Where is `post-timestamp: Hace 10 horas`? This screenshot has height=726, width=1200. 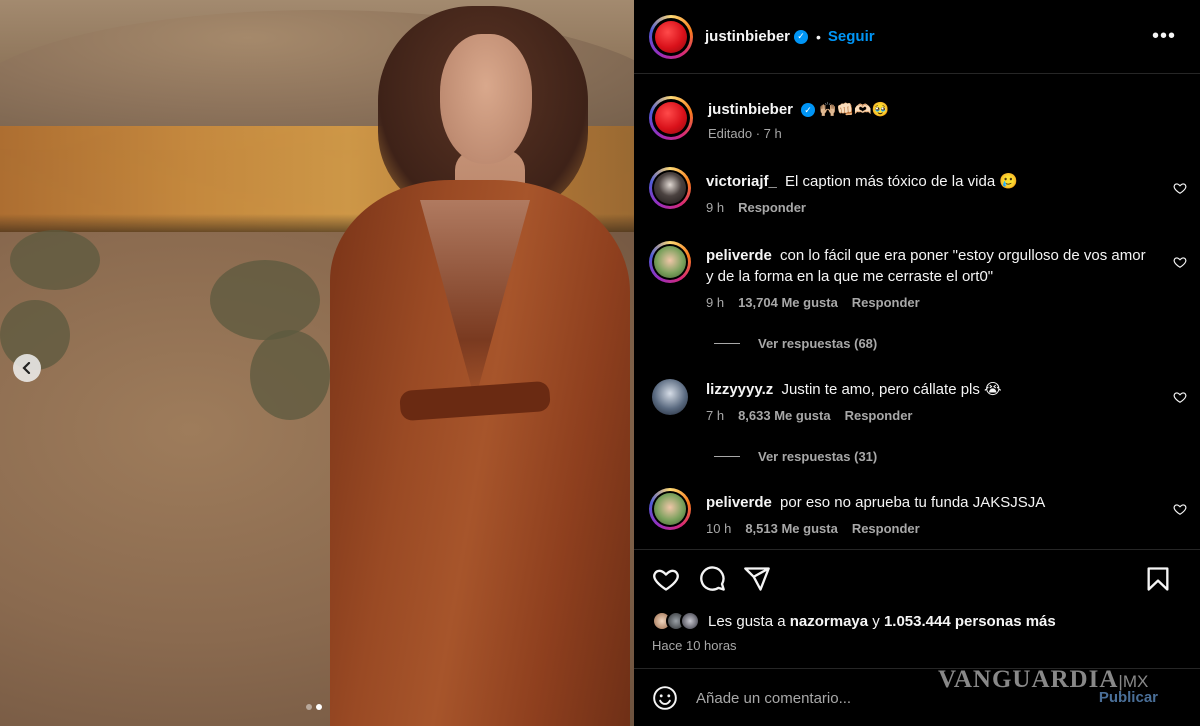
post-timestamp: Hace 10 horas is located at coordinates (694, 645).